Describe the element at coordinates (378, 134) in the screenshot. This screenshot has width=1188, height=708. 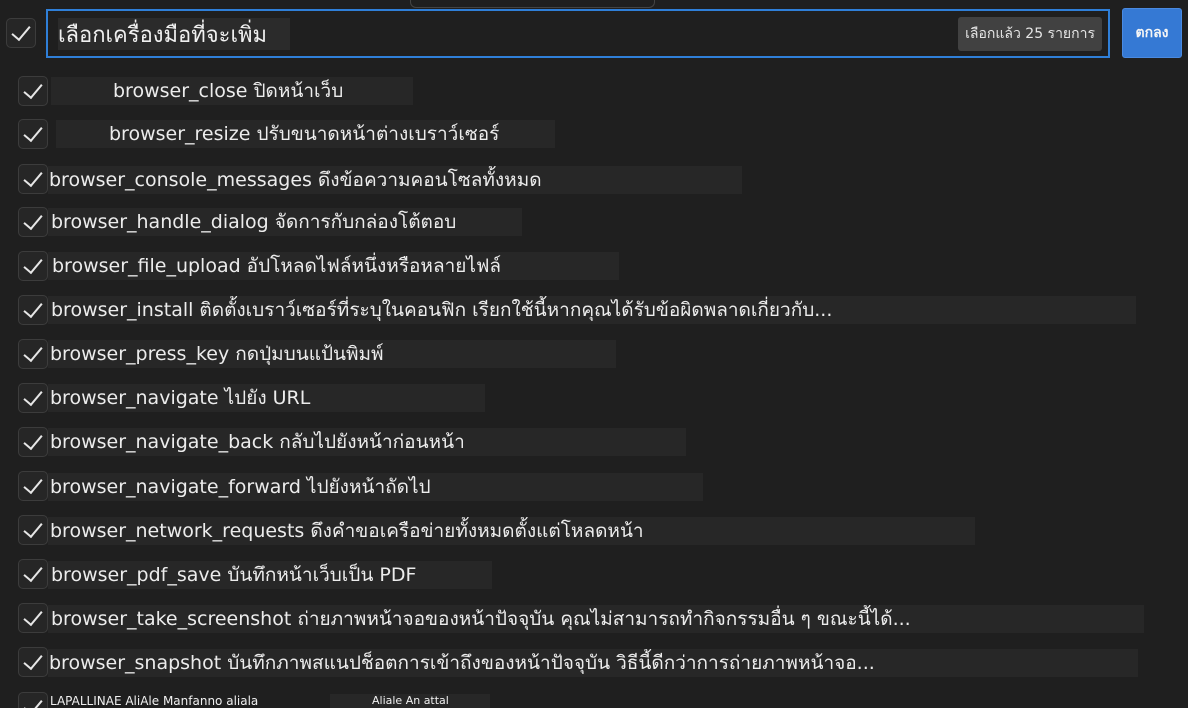
I see `tool-description: ปรับขนาดหน้าต่างเบราว์เซอร์` at that location.